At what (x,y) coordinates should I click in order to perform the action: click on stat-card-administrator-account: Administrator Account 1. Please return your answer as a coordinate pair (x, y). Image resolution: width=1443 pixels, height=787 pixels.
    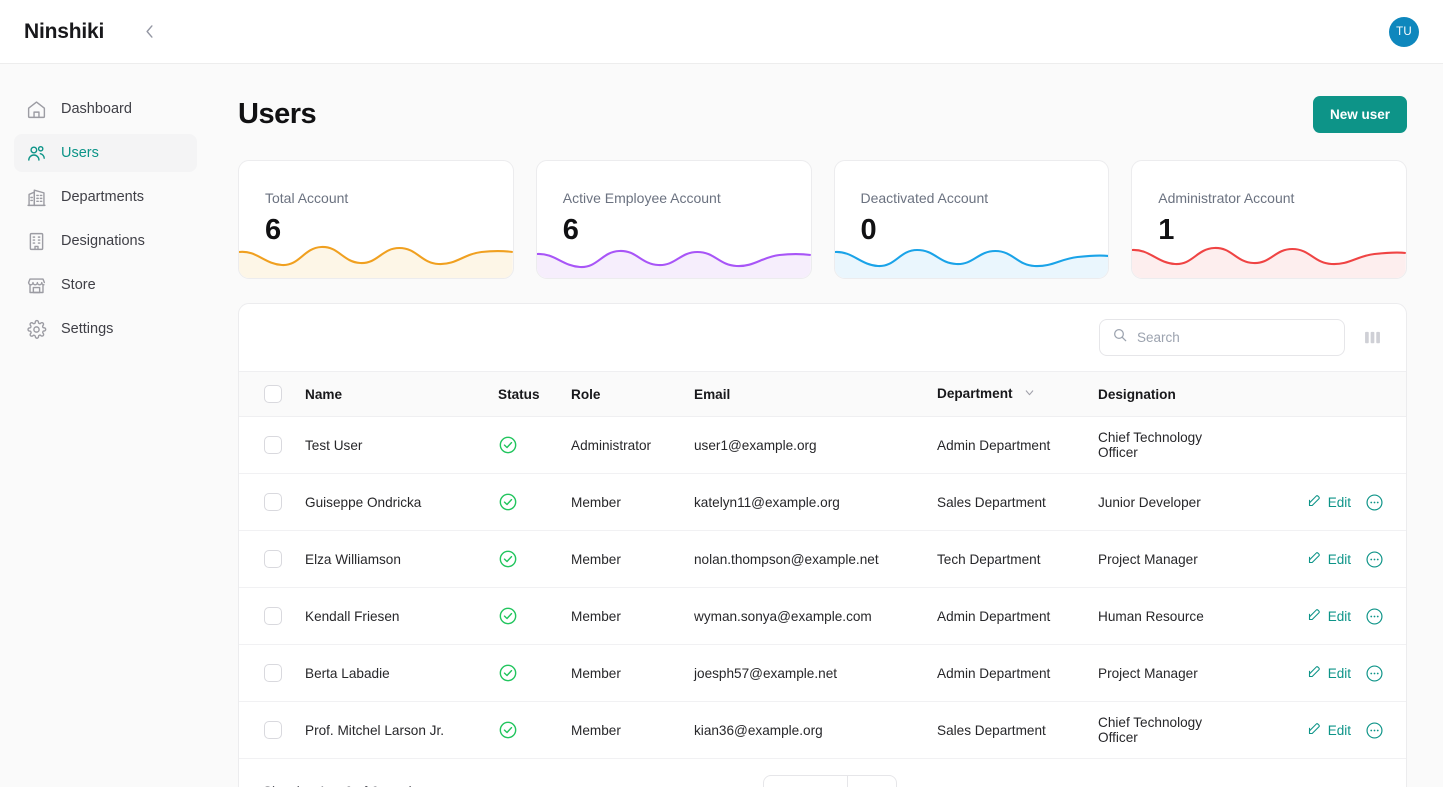
    Looking at the image, I should click on (1269, 219).